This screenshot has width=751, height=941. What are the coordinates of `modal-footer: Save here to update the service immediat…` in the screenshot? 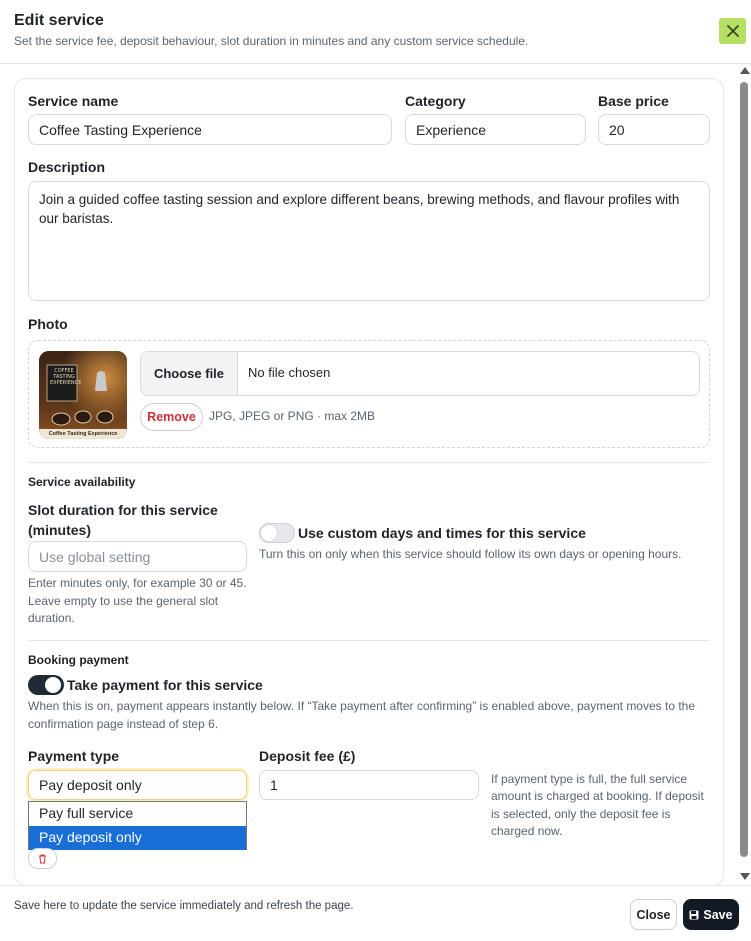 It's located at (375, 913).